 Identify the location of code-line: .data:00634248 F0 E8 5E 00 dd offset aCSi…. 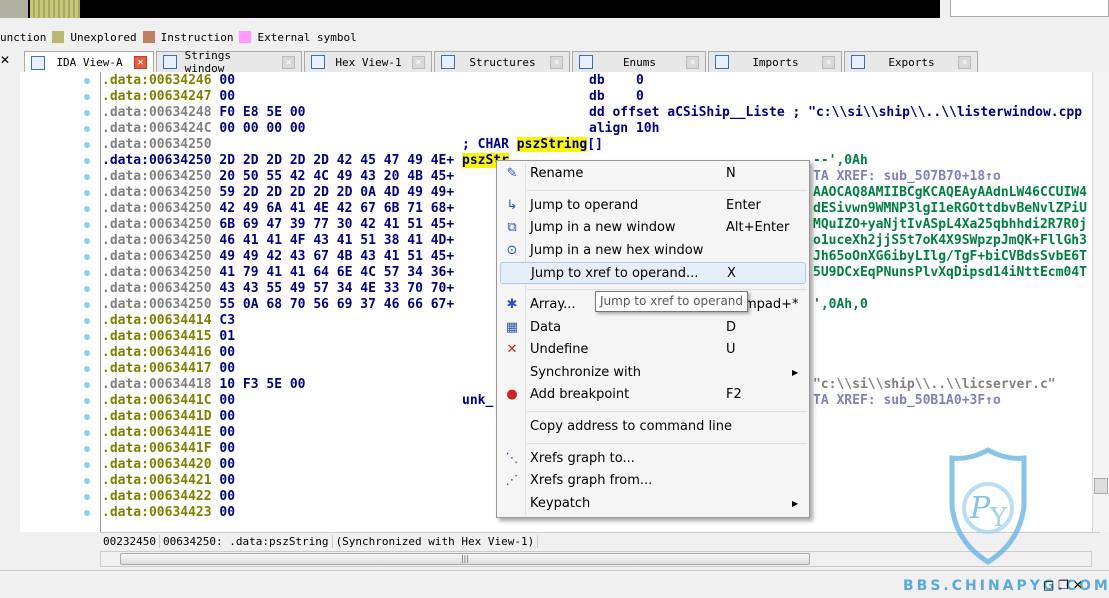
(592, 113).